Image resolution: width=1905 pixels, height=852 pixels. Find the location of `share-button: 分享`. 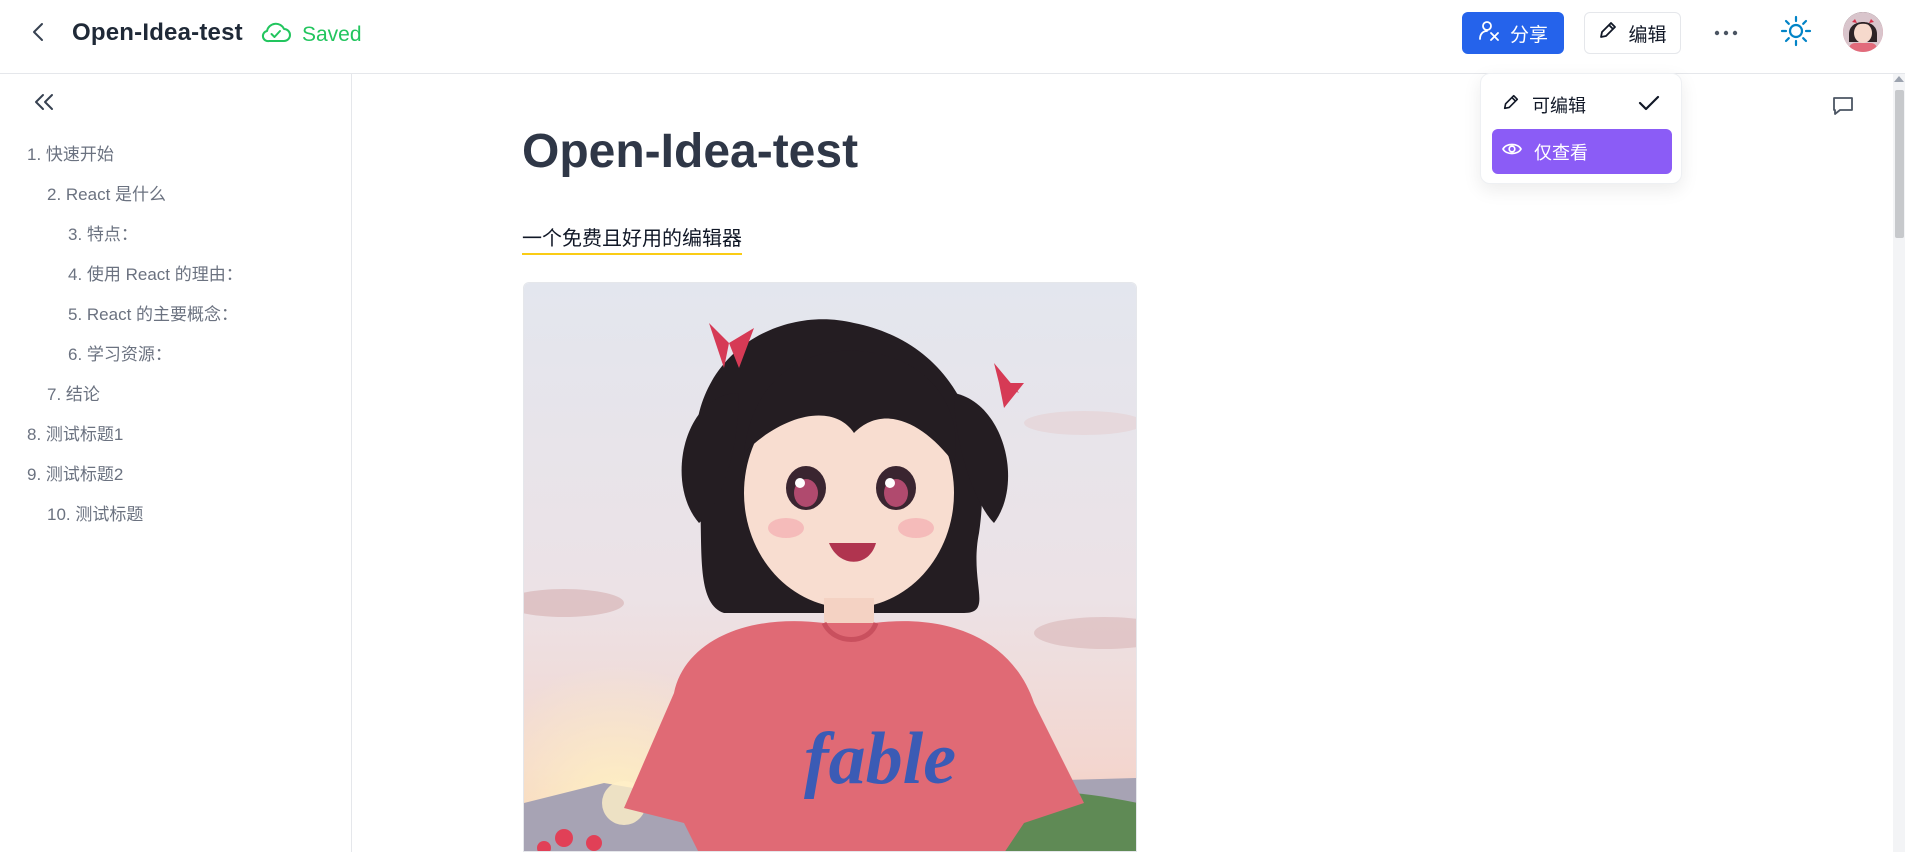

share-button: 分享 is located at coordinates (1513, 33).